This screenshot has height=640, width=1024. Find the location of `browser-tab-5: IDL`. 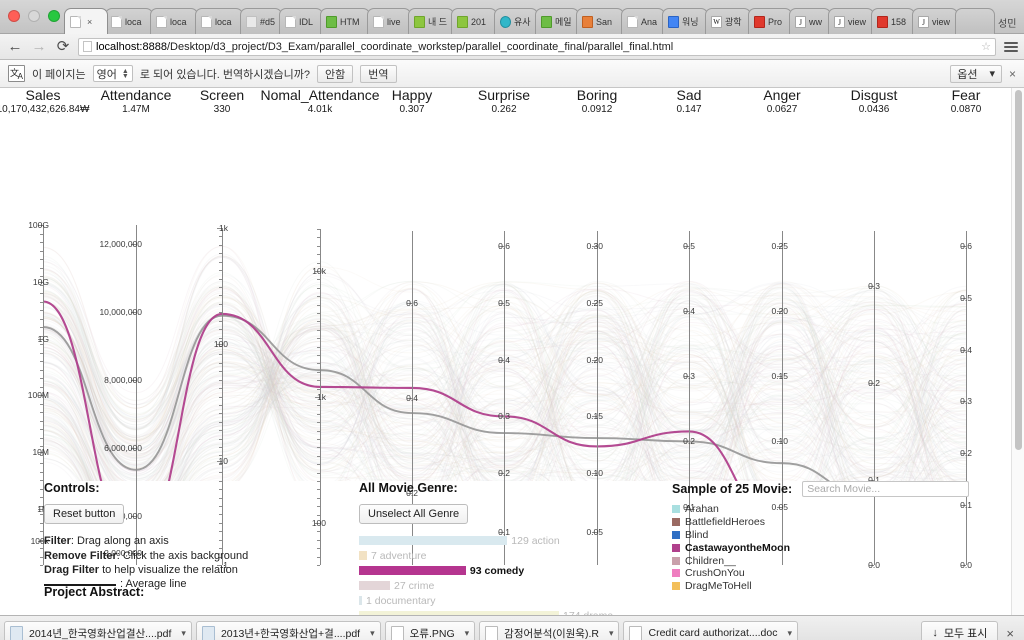

browser-tab-5: IDL is located at coordinates (301, 21).